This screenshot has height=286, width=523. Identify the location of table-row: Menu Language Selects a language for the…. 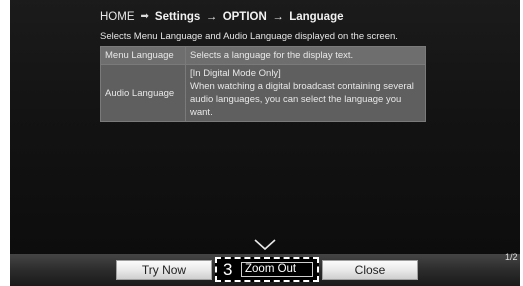
(263, 55).